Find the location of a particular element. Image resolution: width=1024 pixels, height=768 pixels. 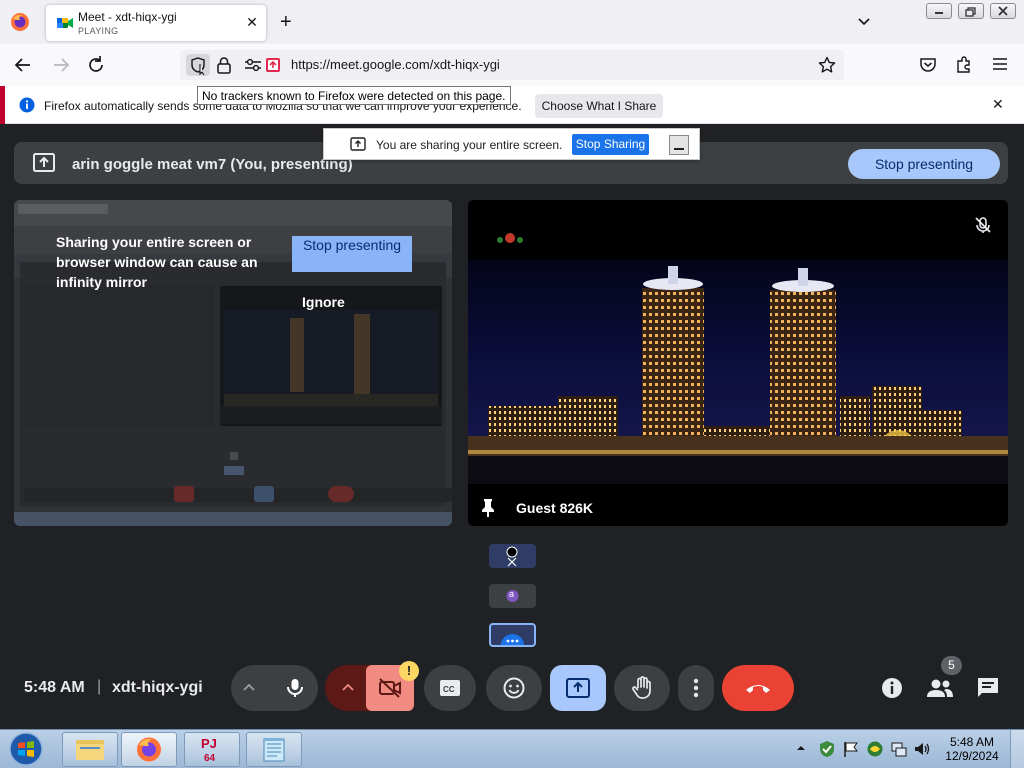

mini-tile-self: a is located at coordinates (512, 596).